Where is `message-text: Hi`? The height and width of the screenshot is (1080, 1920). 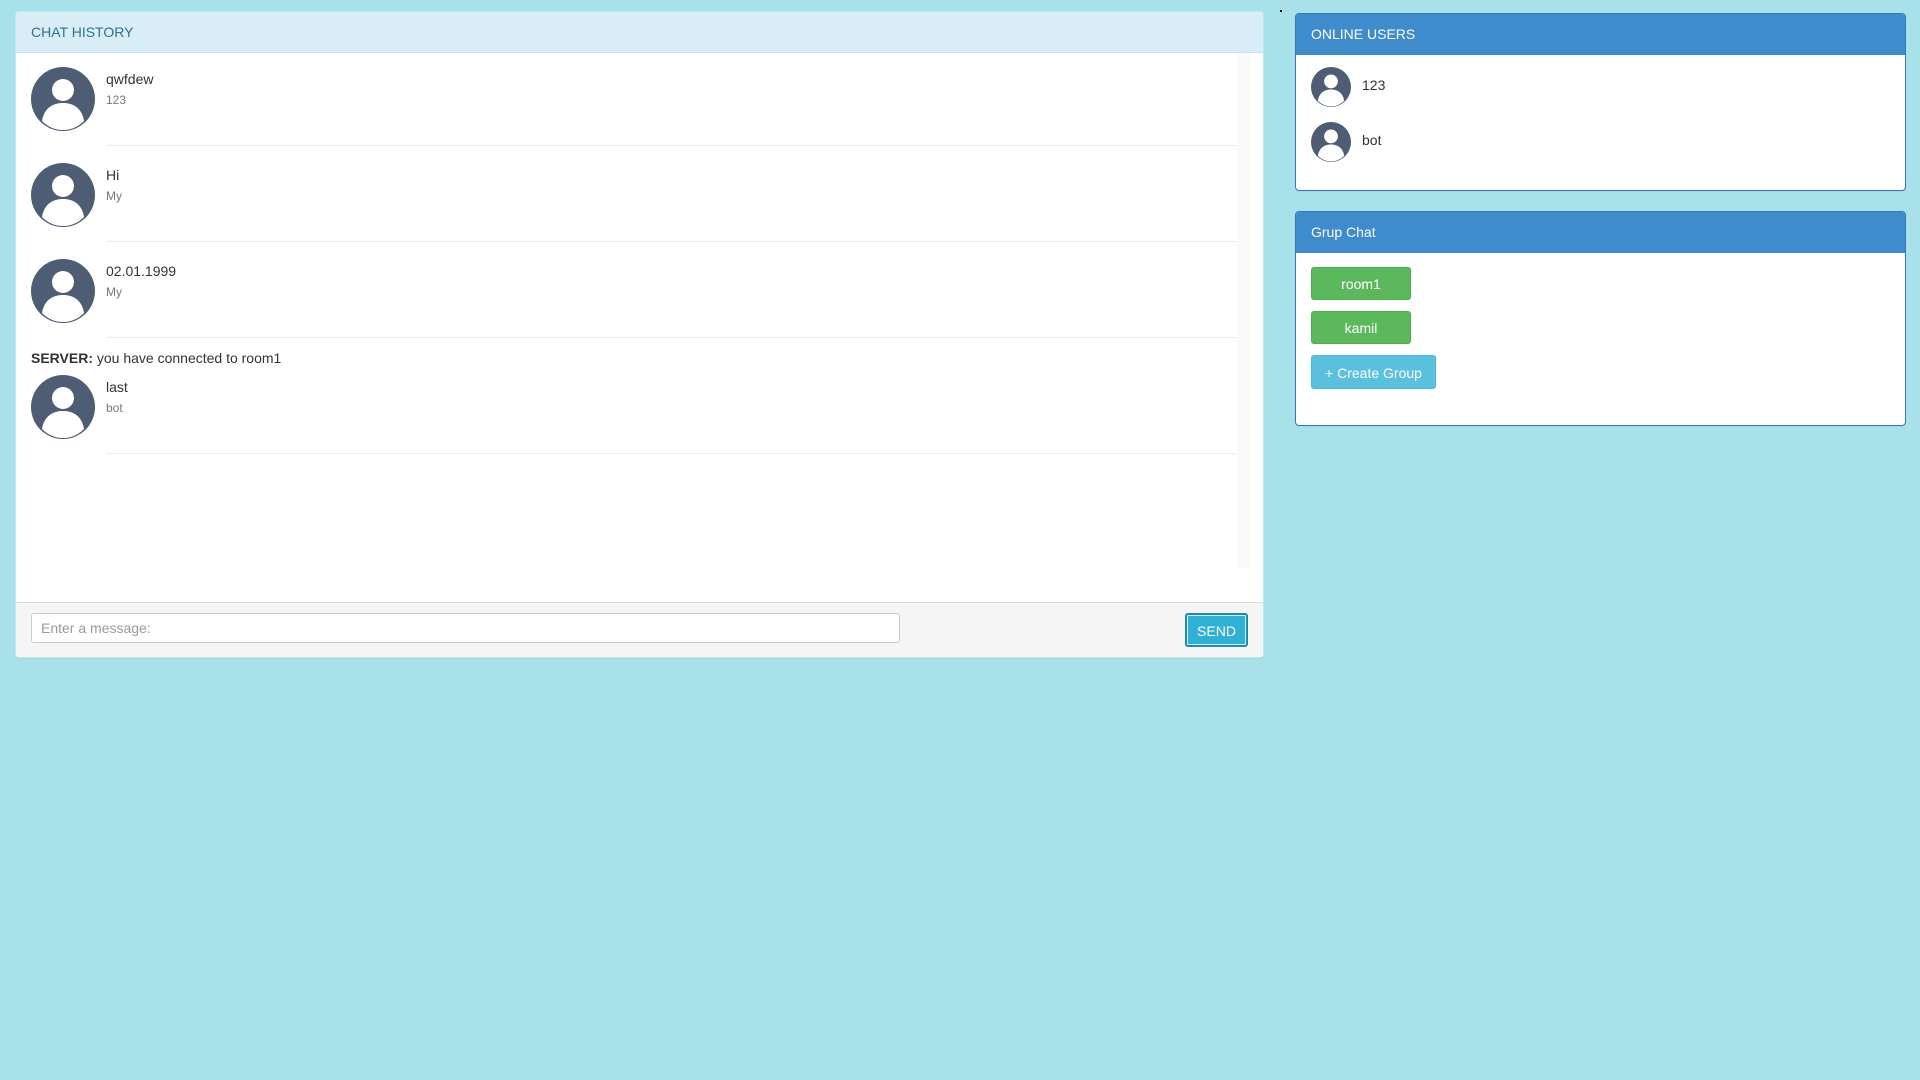 message-text: Hi is located at coordinates (113, 175).